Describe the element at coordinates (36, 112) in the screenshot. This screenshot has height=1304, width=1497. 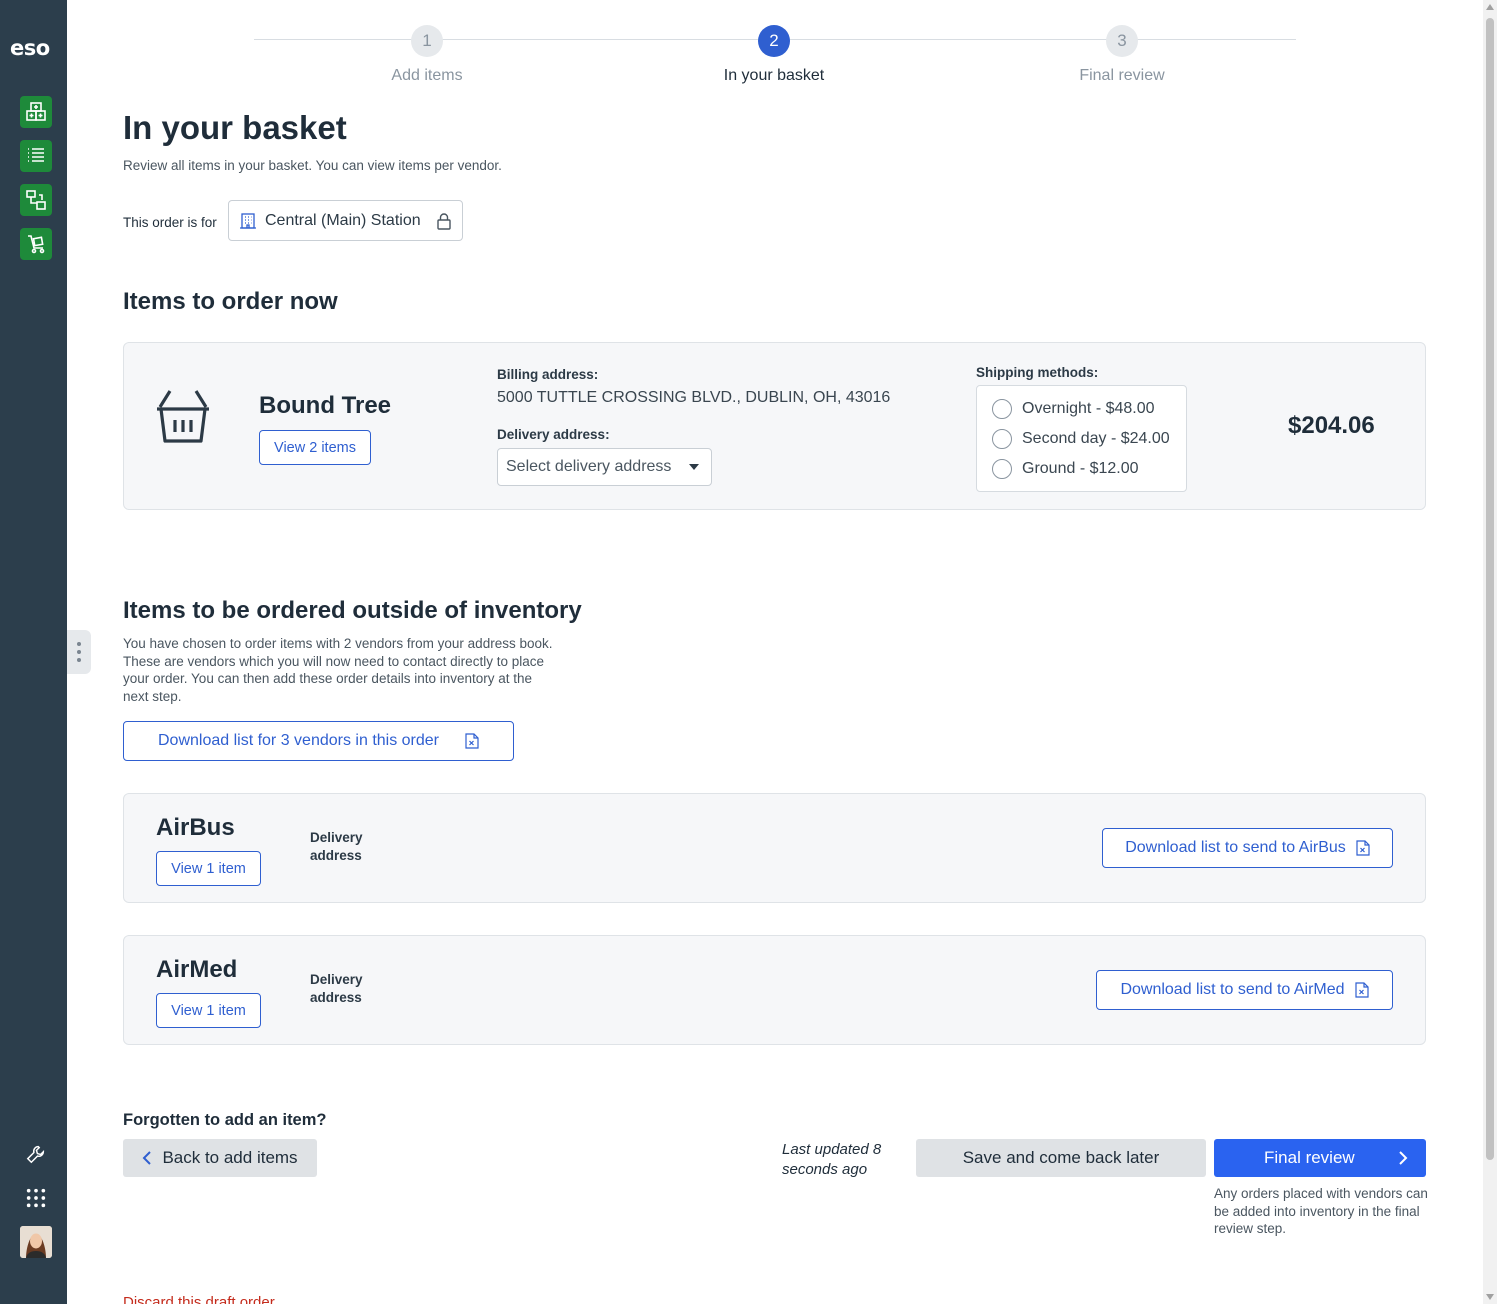
I see `inventory-grid-icon` at that location.